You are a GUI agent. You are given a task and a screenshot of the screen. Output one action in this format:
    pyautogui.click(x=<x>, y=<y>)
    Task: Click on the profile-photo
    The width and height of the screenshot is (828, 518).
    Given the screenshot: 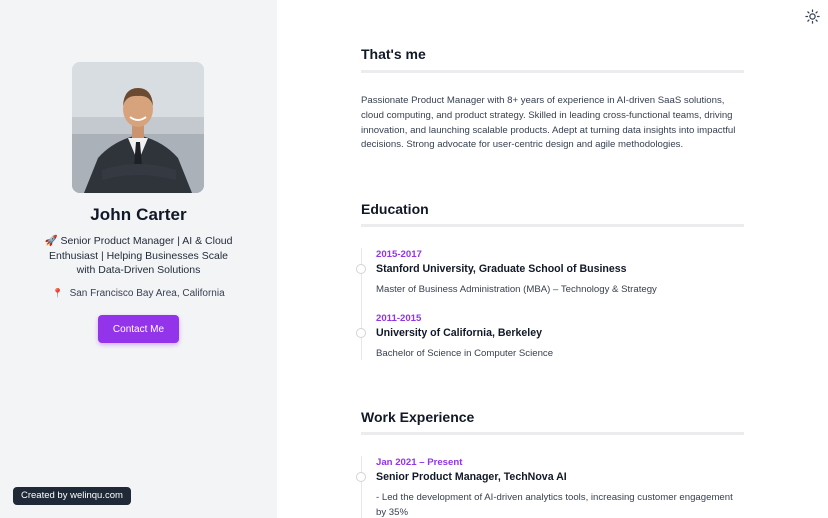 What is the action you would take?
    pyautogui.click(x=138, y=127)
    